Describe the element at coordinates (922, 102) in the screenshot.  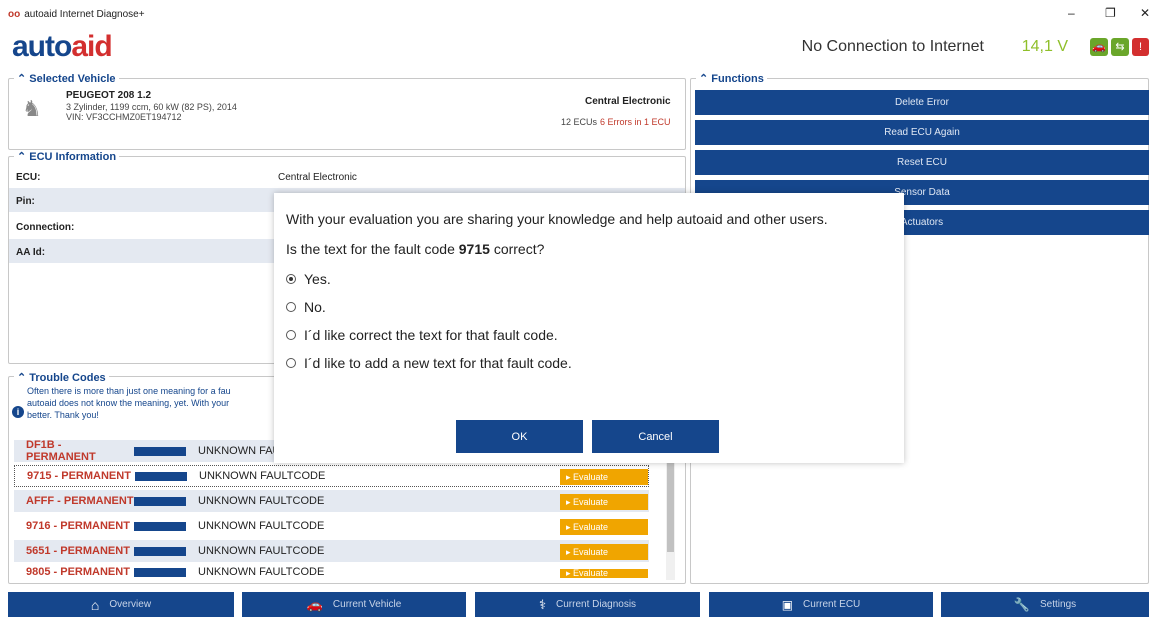
I see `delete-error-button: Delete Error` at that location.